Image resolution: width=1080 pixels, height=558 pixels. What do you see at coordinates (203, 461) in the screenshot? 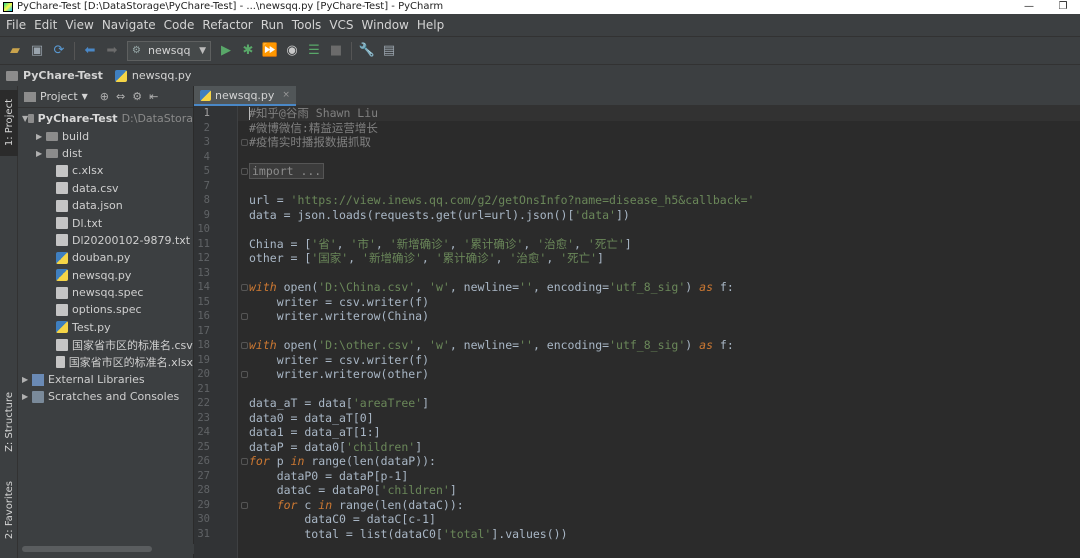
I see `line-number: 26` at bounding box center [203, 461].